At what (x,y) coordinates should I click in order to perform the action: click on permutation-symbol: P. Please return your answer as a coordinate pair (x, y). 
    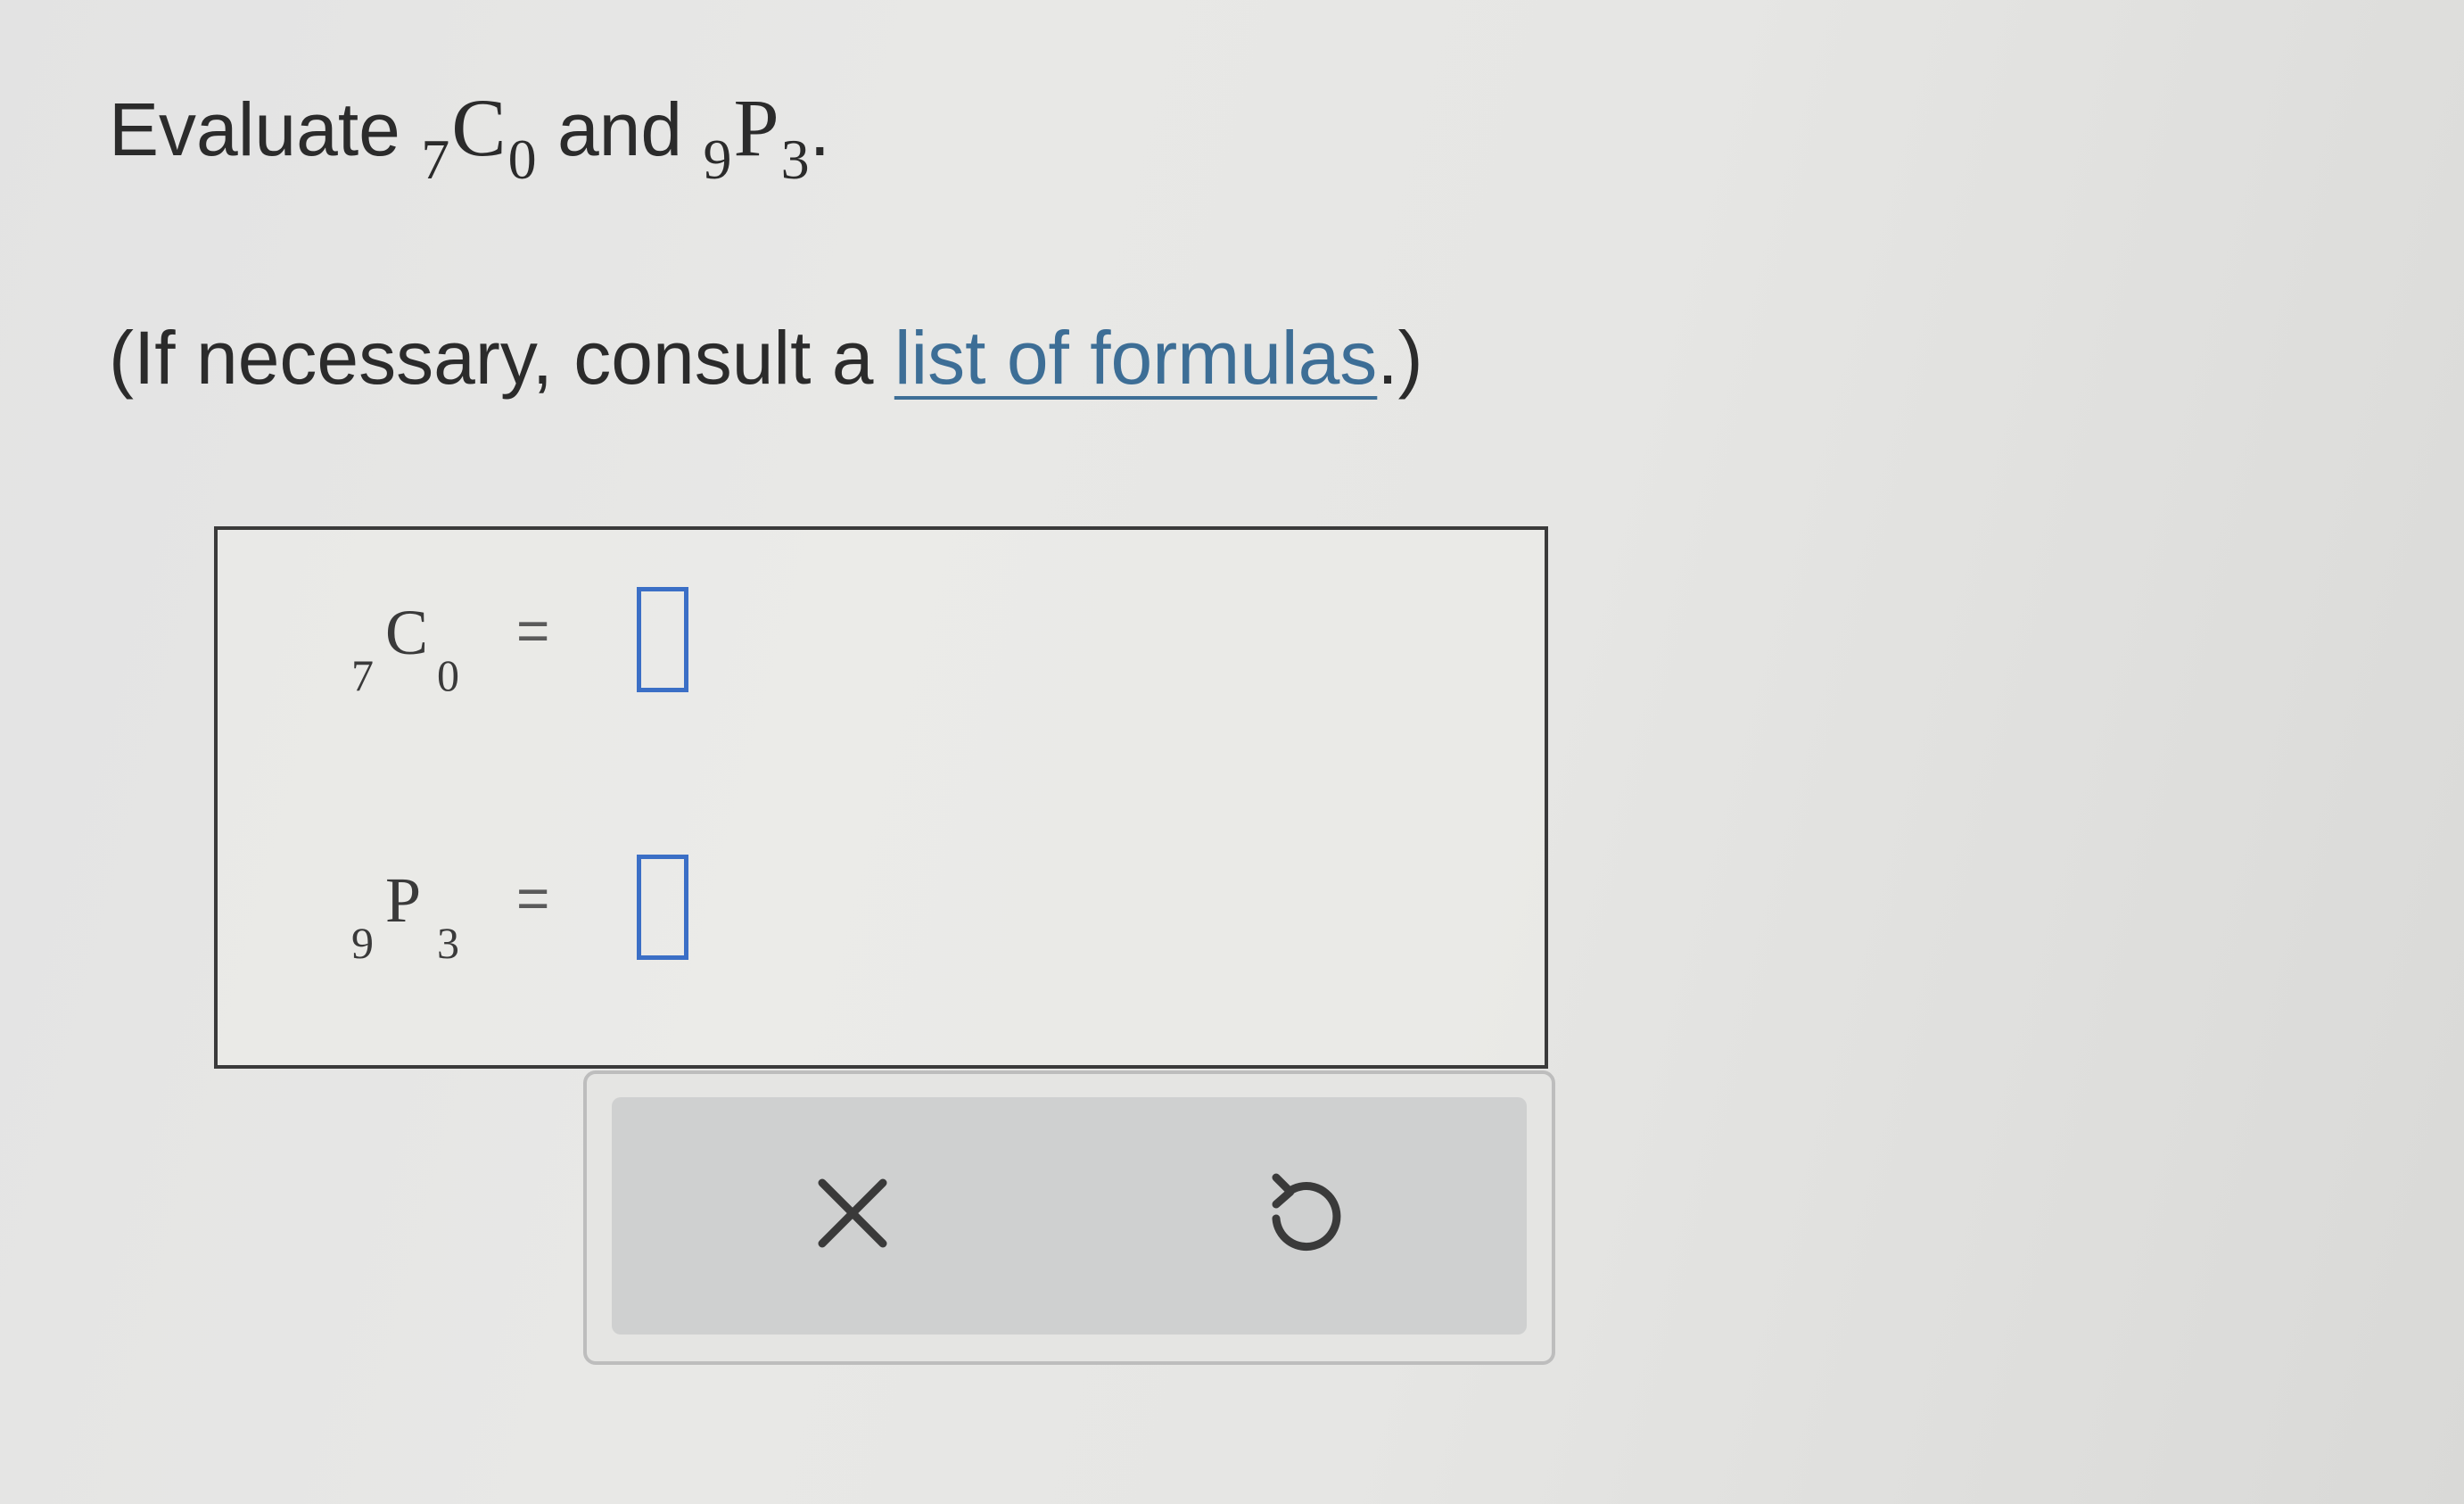
    Looking at the image, I should click on (756, 127).